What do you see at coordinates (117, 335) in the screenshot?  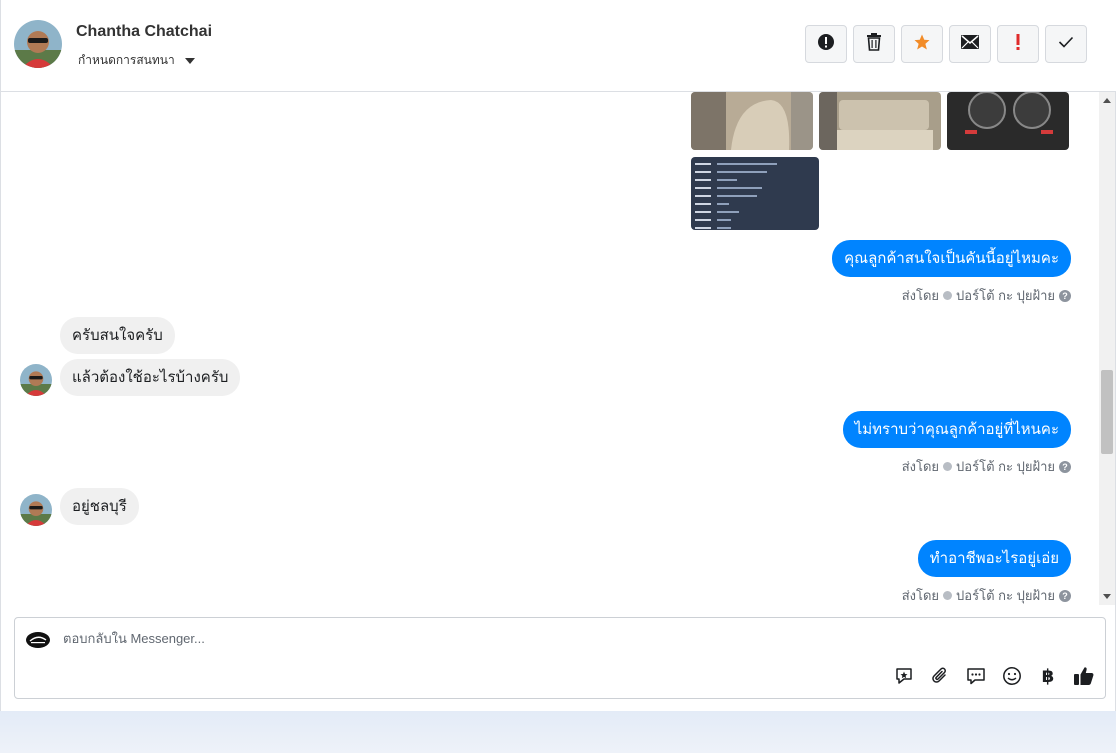 I see `message-incoming: ครับสนใจครับ` at bounding box center [117, 335].